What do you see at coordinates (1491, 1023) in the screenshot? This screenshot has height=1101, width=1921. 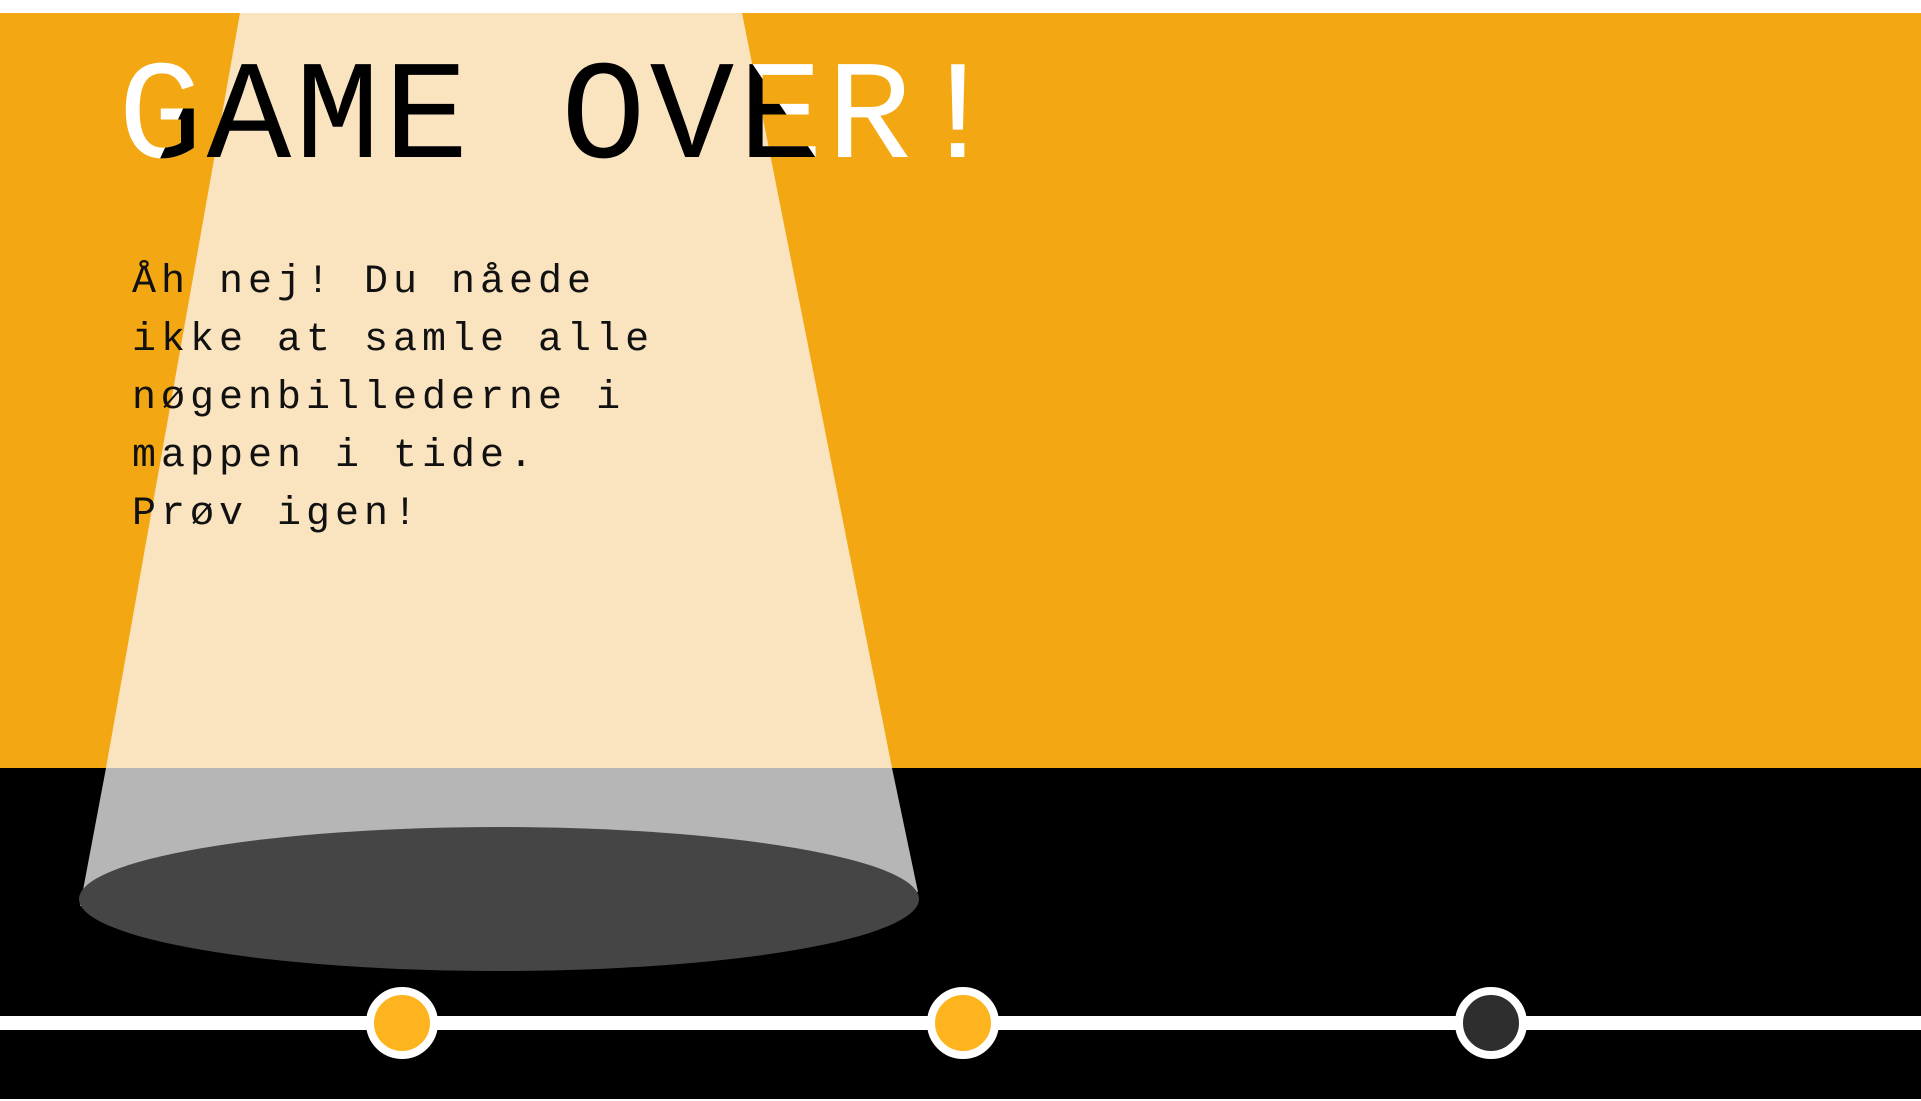 I see `progress-node-3-current` at bounding box center [1491, 1023].